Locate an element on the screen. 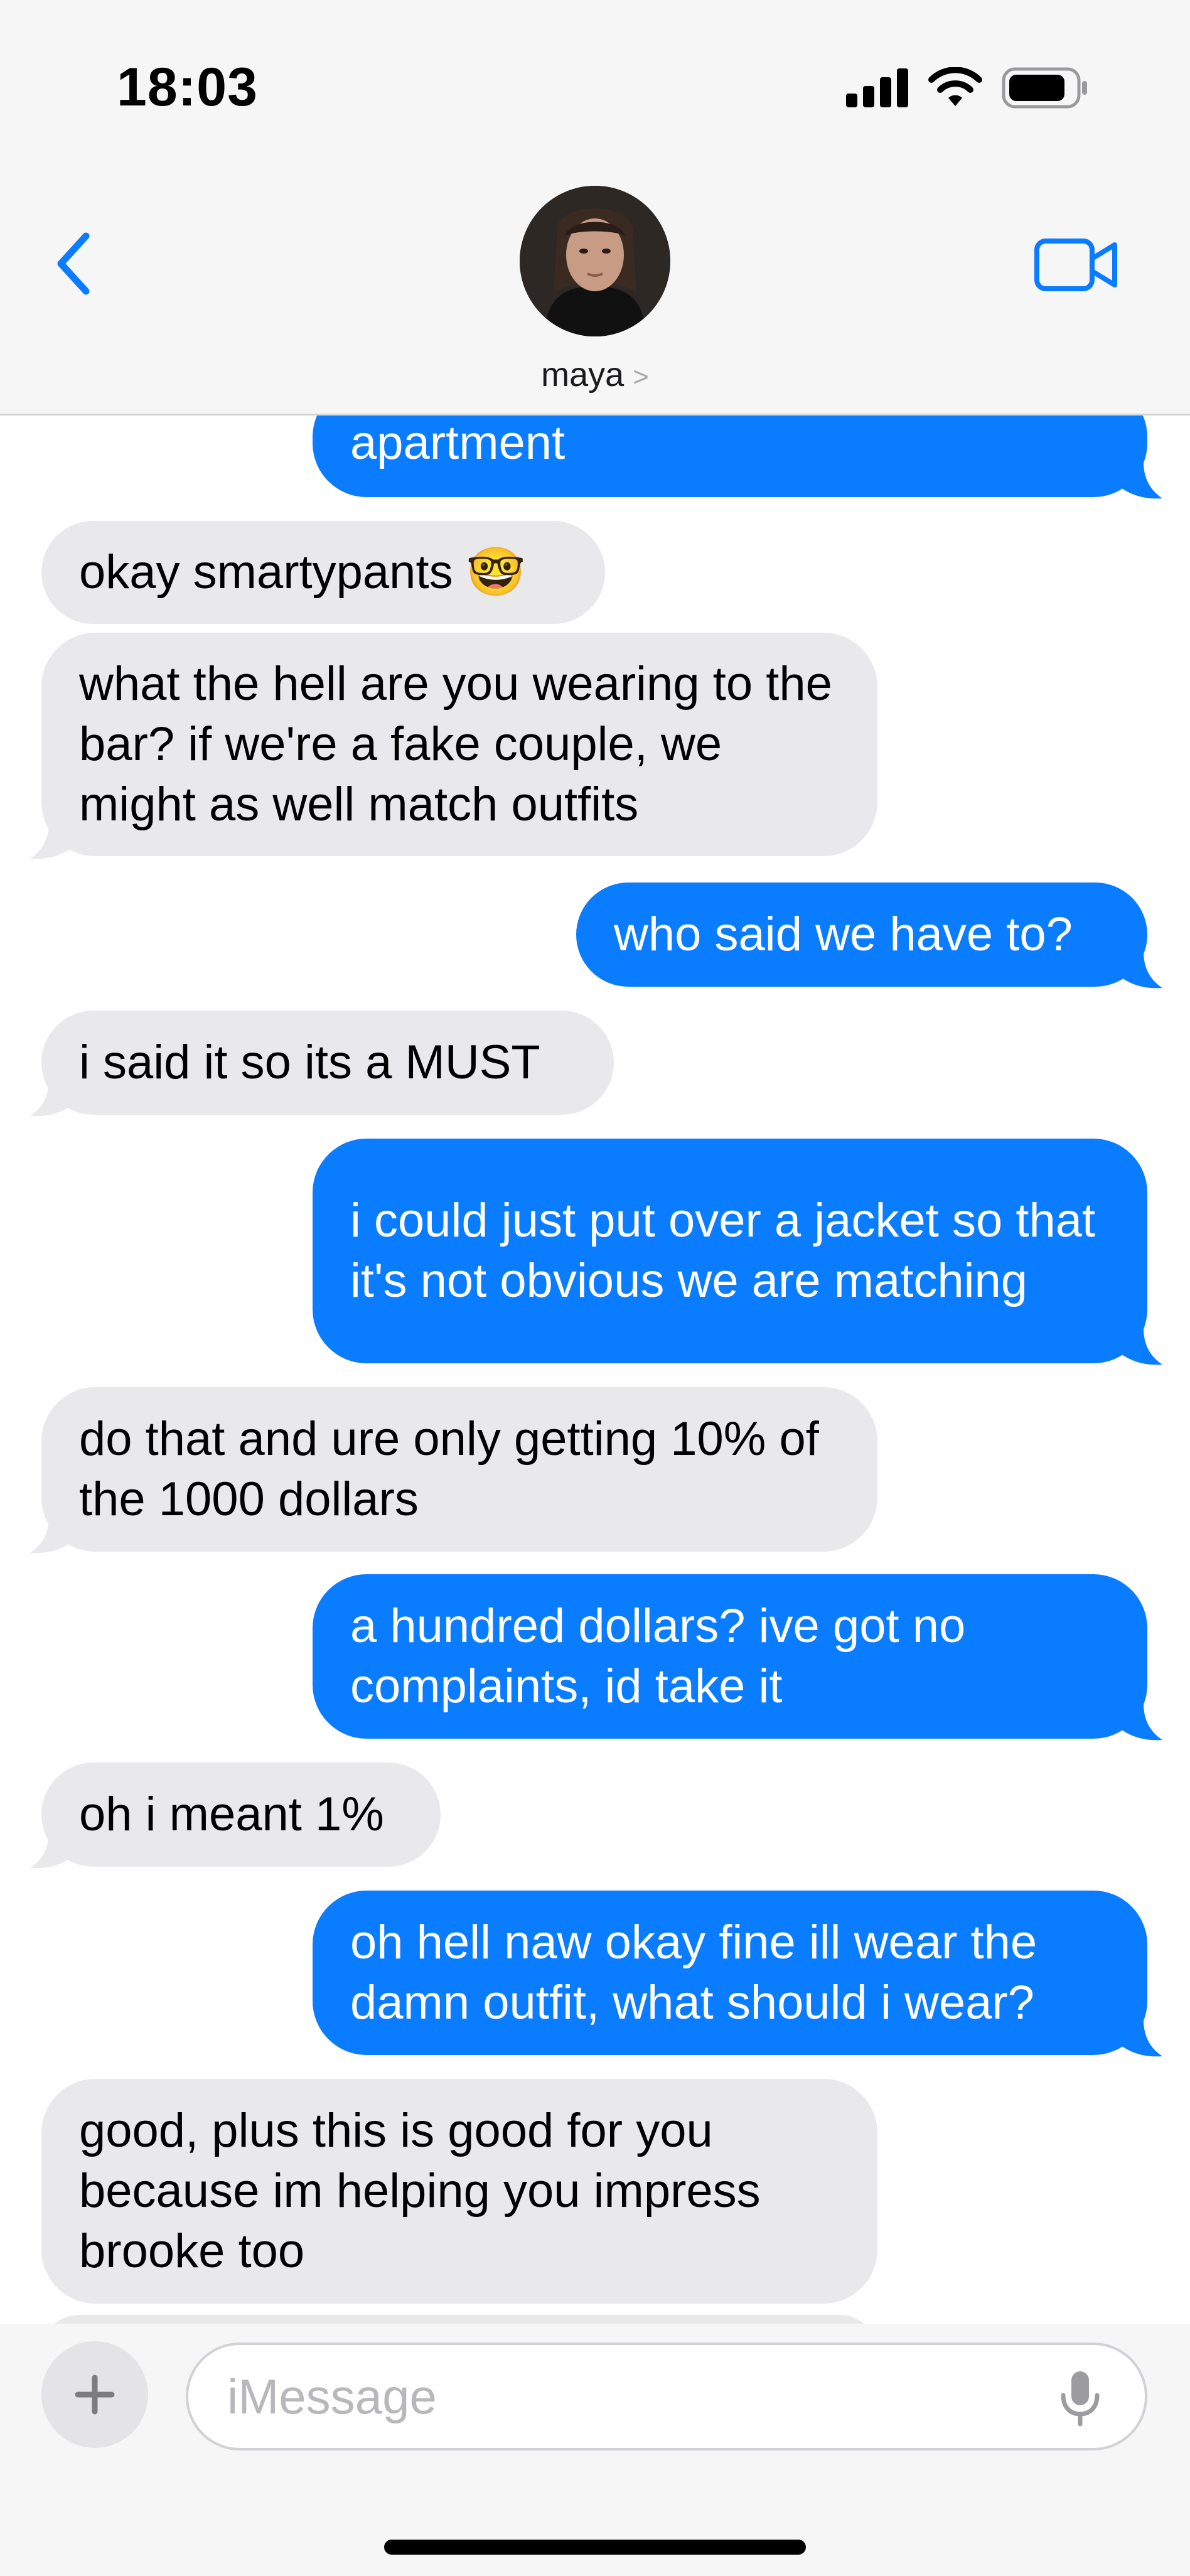 The height and width of the screenshot is (2576, 1190). message-text: okay smartypants 🤓 is located at coordinates (302, 572).